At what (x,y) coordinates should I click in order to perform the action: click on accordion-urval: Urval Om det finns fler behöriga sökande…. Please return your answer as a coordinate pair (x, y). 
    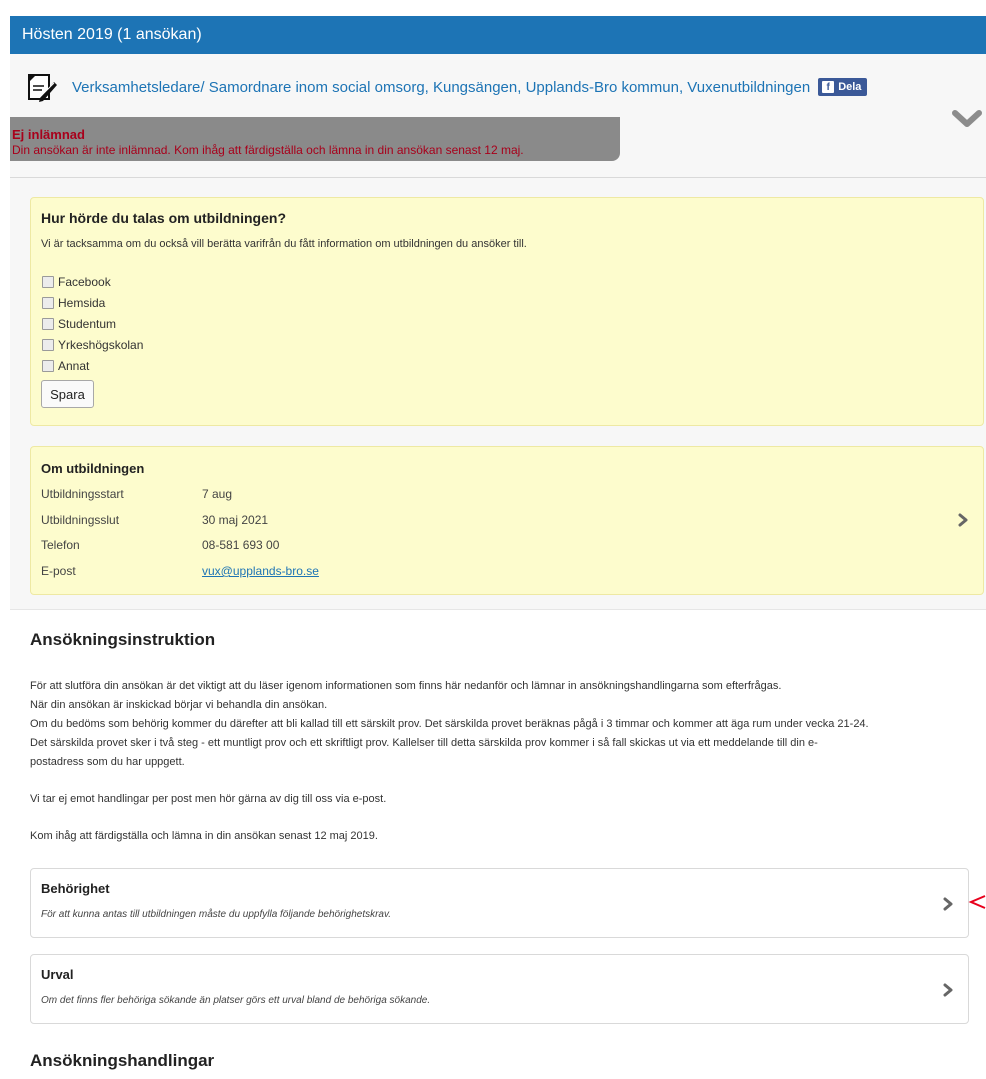
    Looking at the image, I should click on (499, 989).